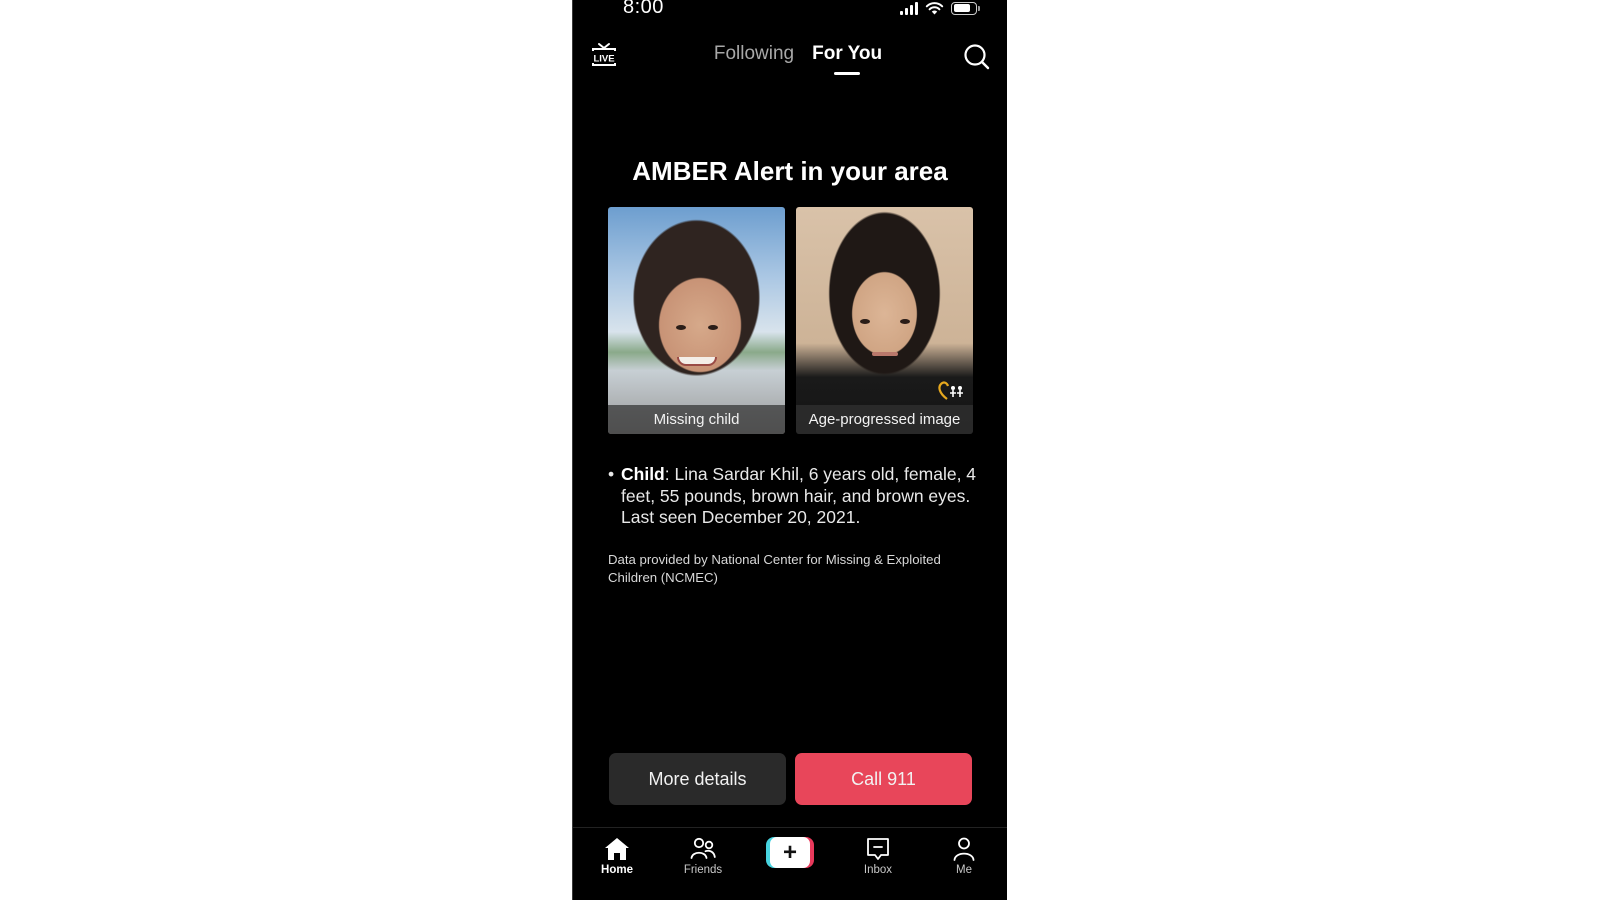 The image size is (1600, 900). What do you see at coordinates (697, 779) in the screenshot?
I see `more-details-button: More details` at bounding box center [697, 779].